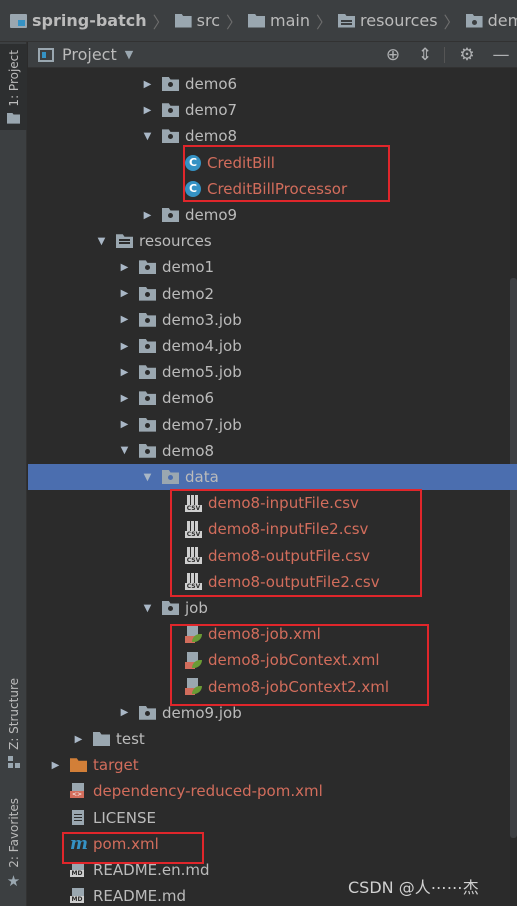  I want to click on tab-favorites: 2: Favorites ★, so click(13, 844).